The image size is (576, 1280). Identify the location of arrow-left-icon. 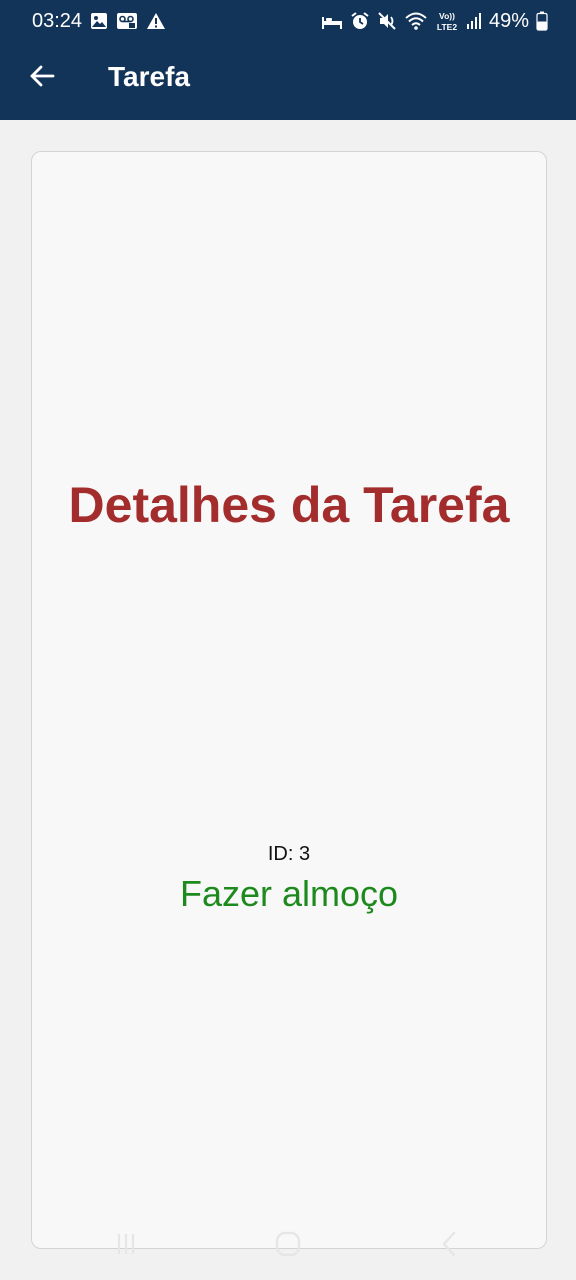
(42, 76).